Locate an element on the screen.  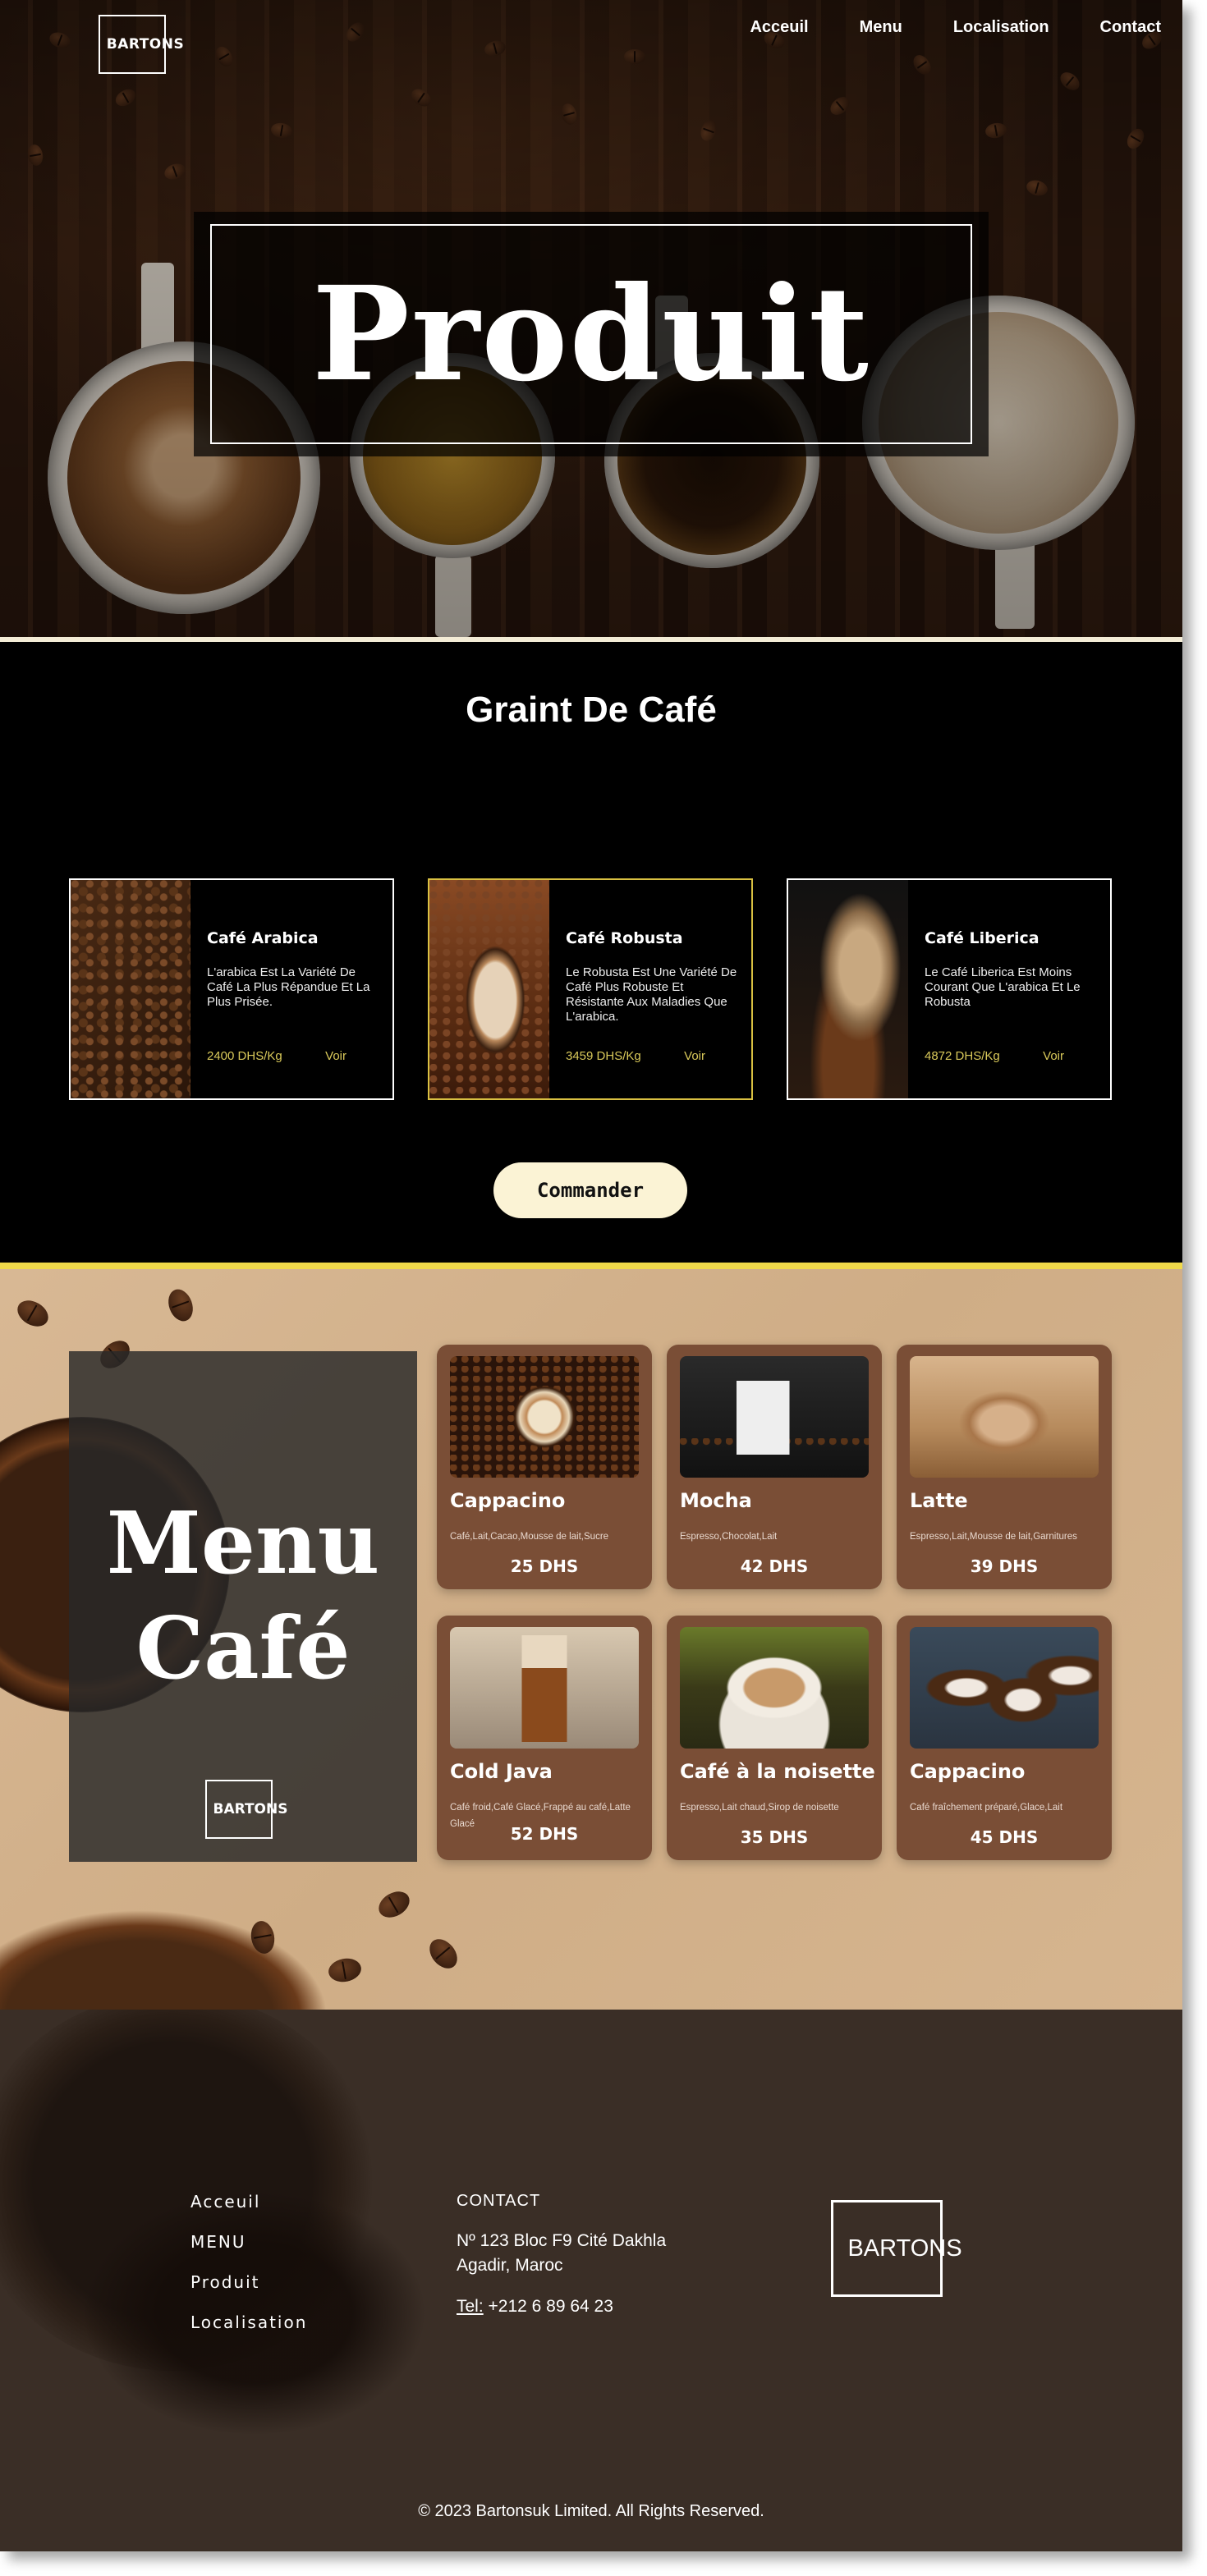
cappacino-image is located at coordinates (544, 1417).